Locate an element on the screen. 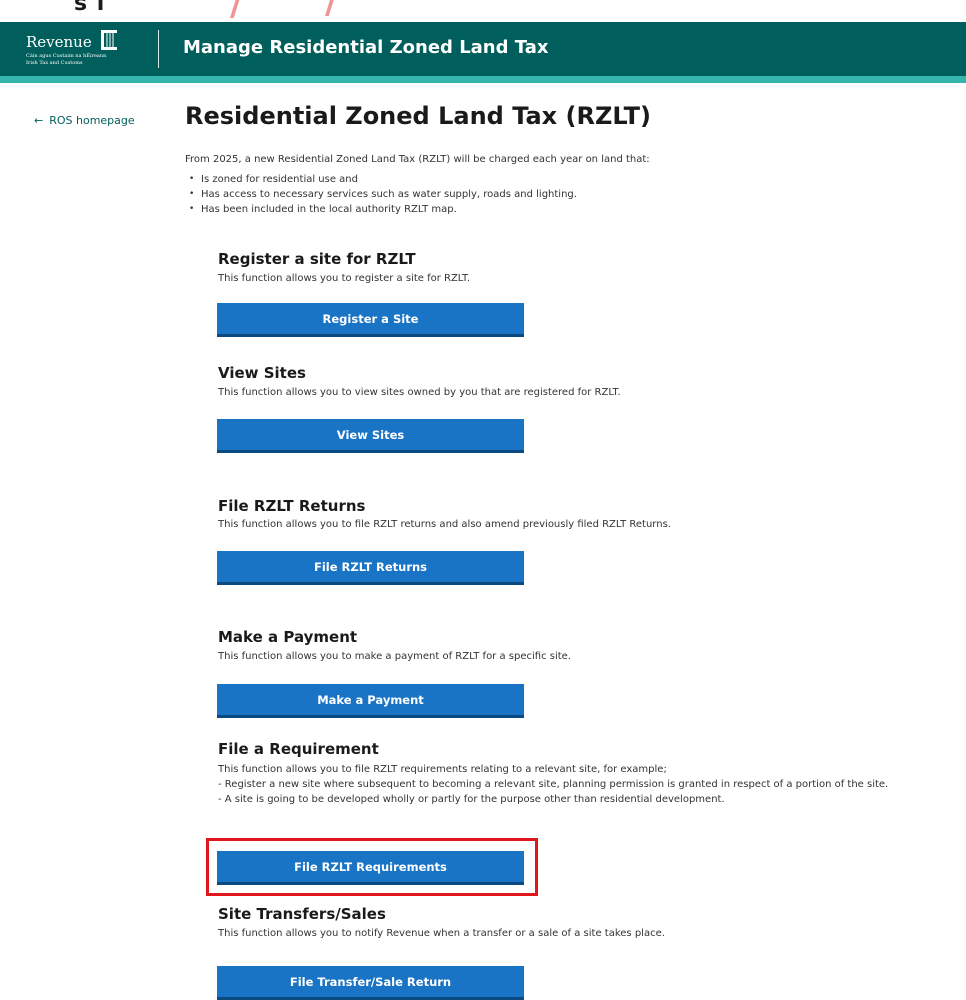 The width and height of the screenshot is (966, 1000). file-rzlt-returns-button: File RZLT Returns is located at coordinates (370, 568).